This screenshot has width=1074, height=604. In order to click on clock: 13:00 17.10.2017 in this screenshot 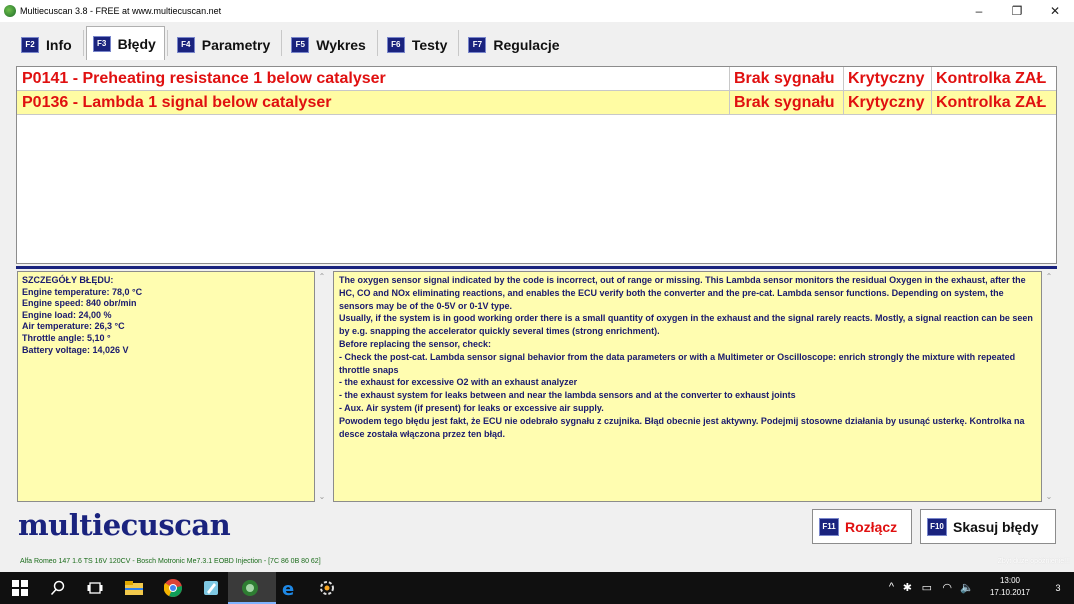, I will do `click(1010, 587)`.